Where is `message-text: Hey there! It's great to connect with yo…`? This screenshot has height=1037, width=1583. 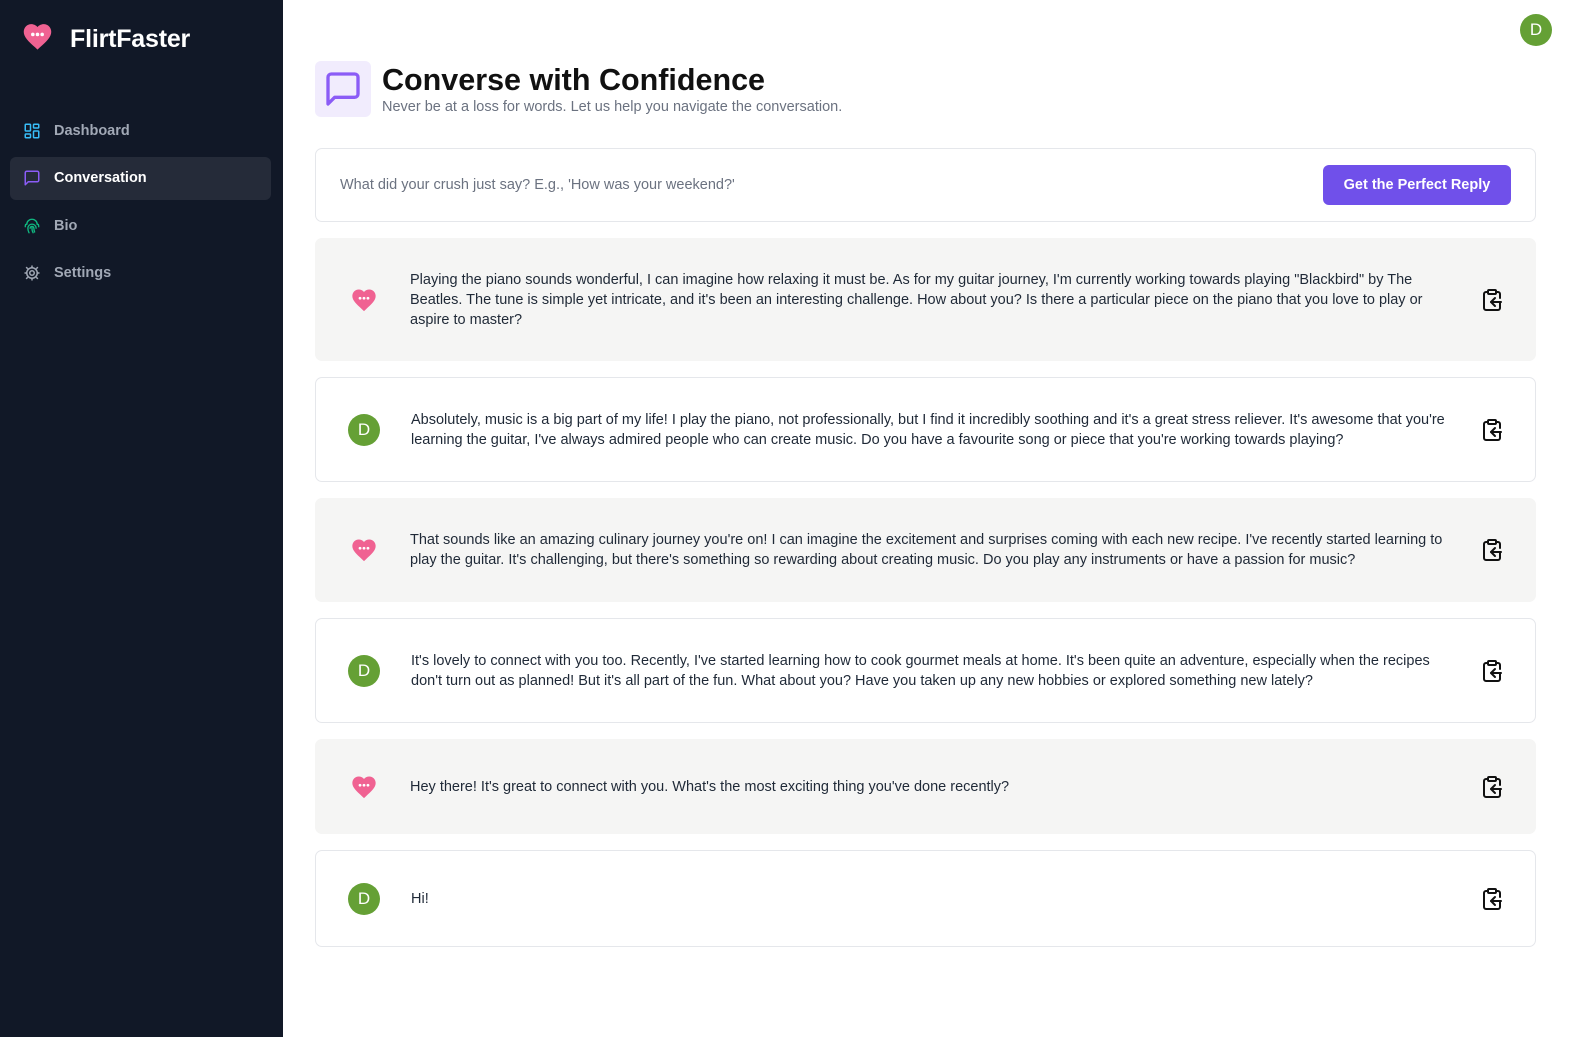 message-text: Hey there! It's great to connect with yo… is located at coordinates (710, 786).